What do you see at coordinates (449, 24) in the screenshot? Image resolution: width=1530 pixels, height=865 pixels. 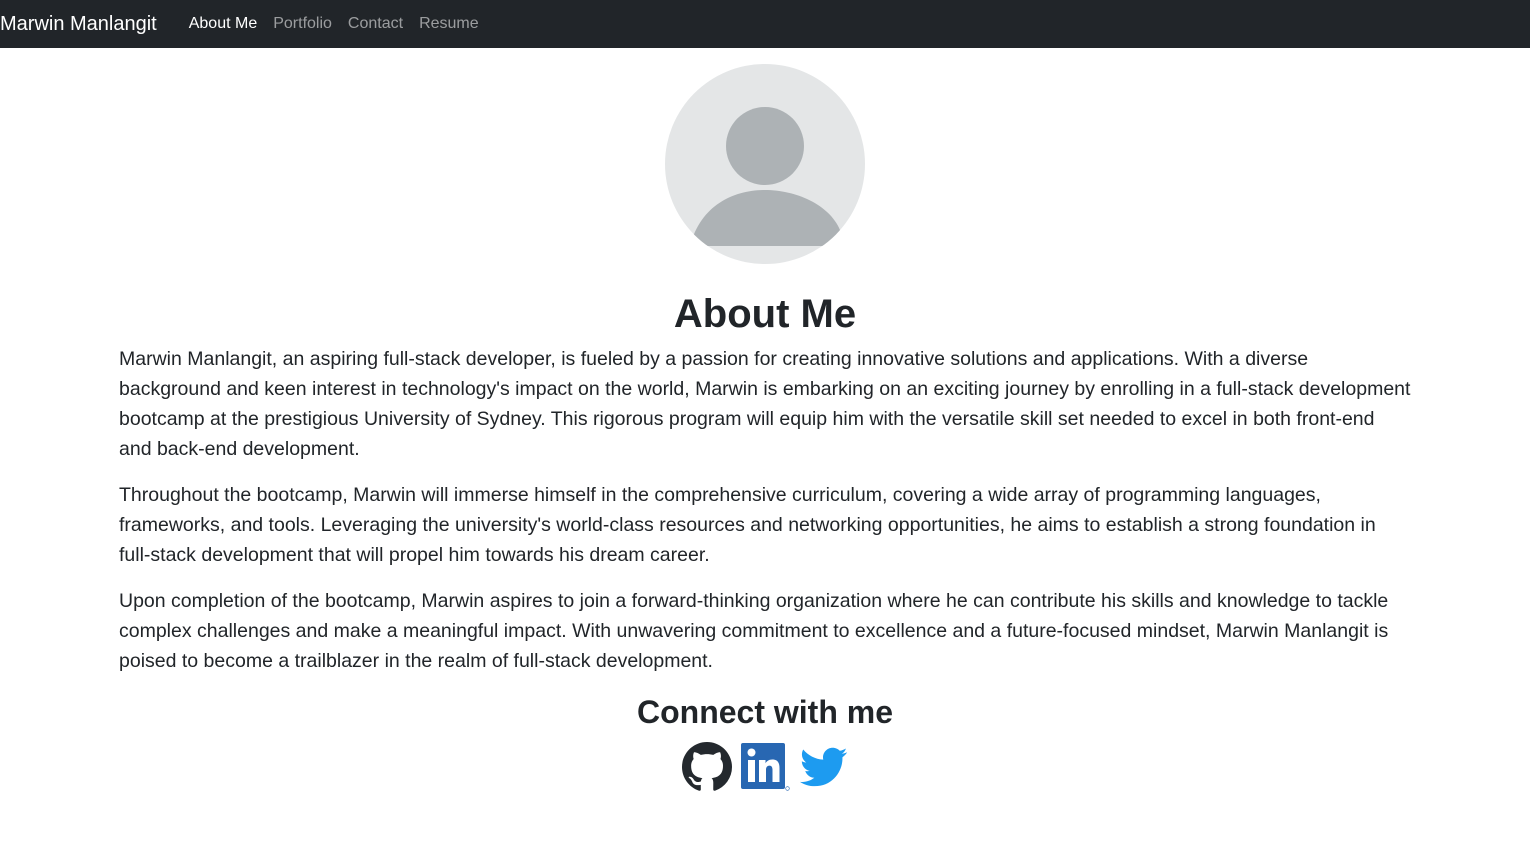 I see `nav-link-resume: Resume` at bounding box center [449, 24].